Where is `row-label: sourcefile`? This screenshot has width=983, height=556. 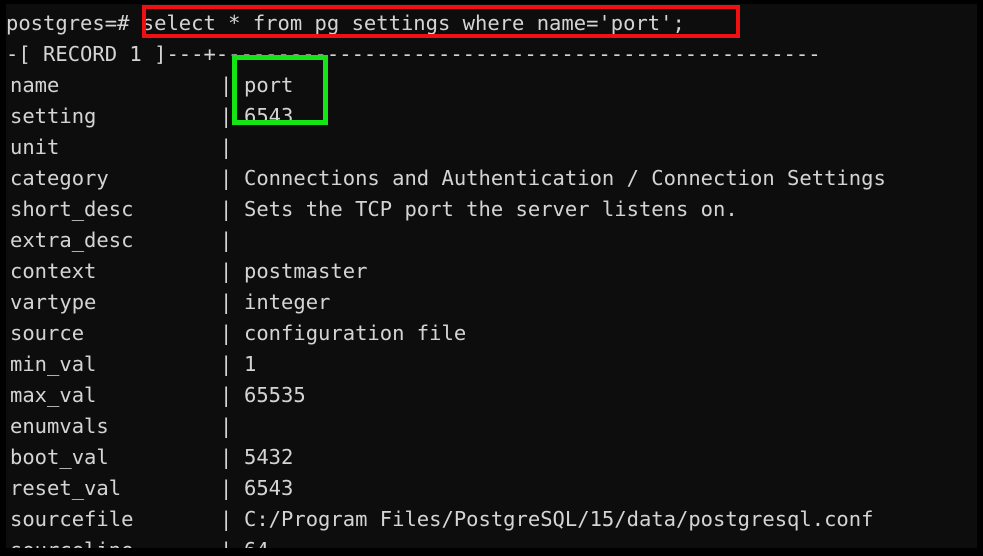 row-label: sourcefile is located at coordinates (72, 519).